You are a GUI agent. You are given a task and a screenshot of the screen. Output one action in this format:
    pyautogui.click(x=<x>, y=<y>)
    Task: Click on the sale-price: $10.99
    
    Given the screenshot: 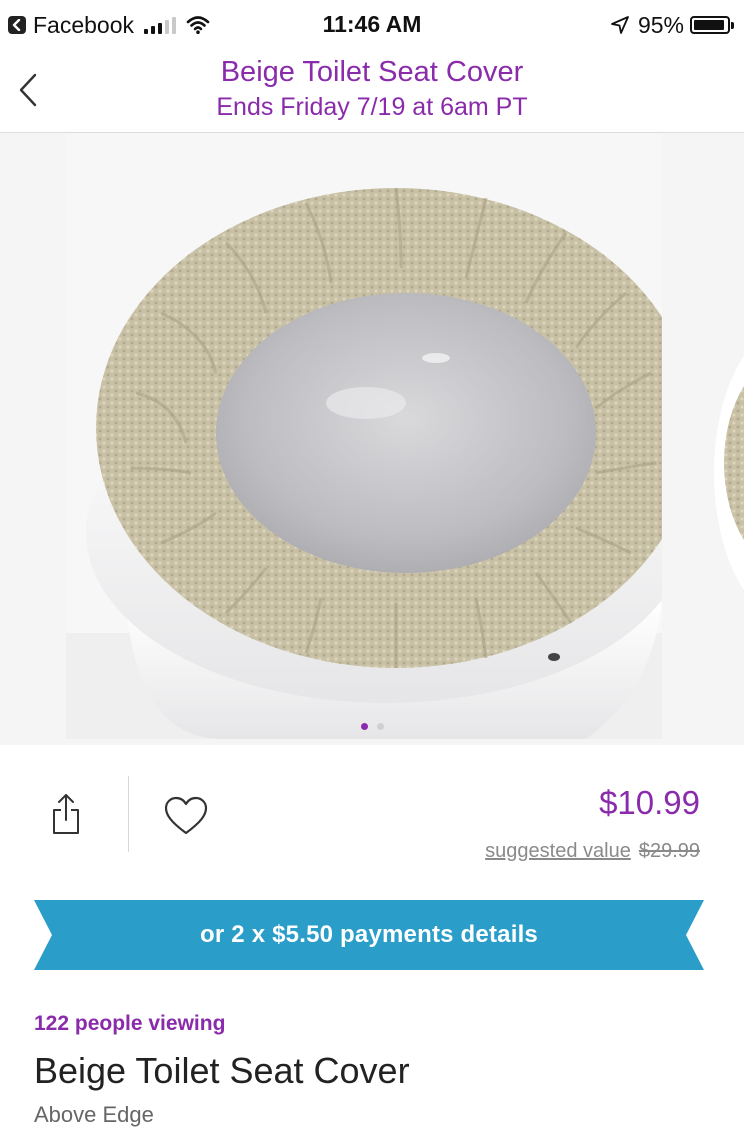 What is the action you would take?
    pyautogui.click(x=649, y=802)
    